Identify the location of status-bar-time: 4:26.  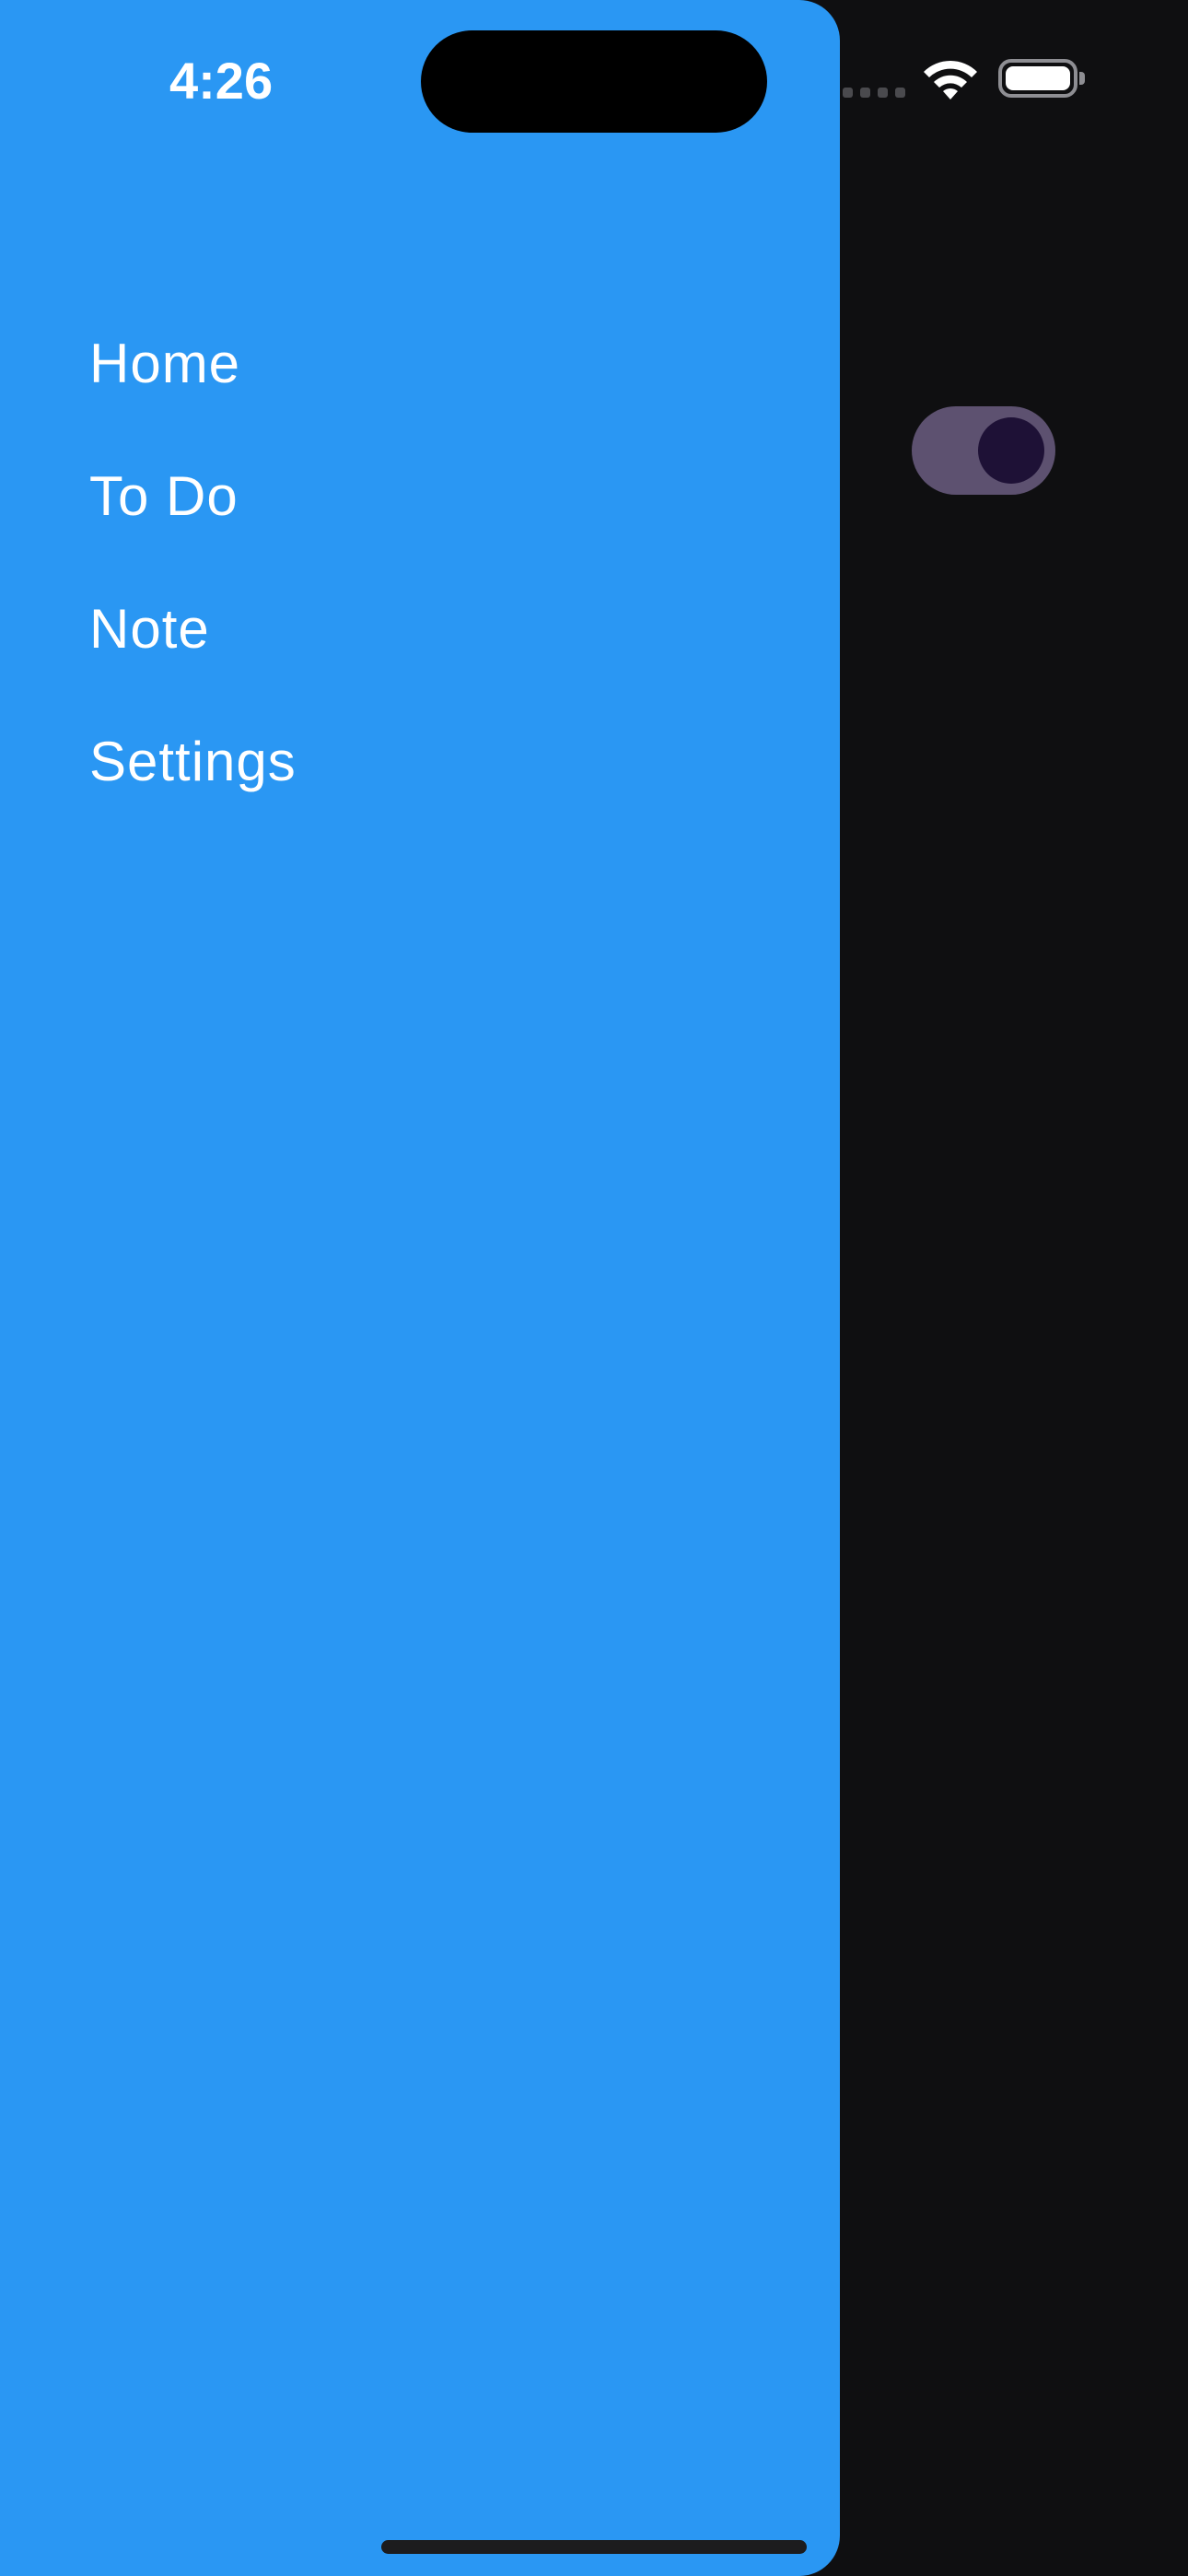
(221, 81).